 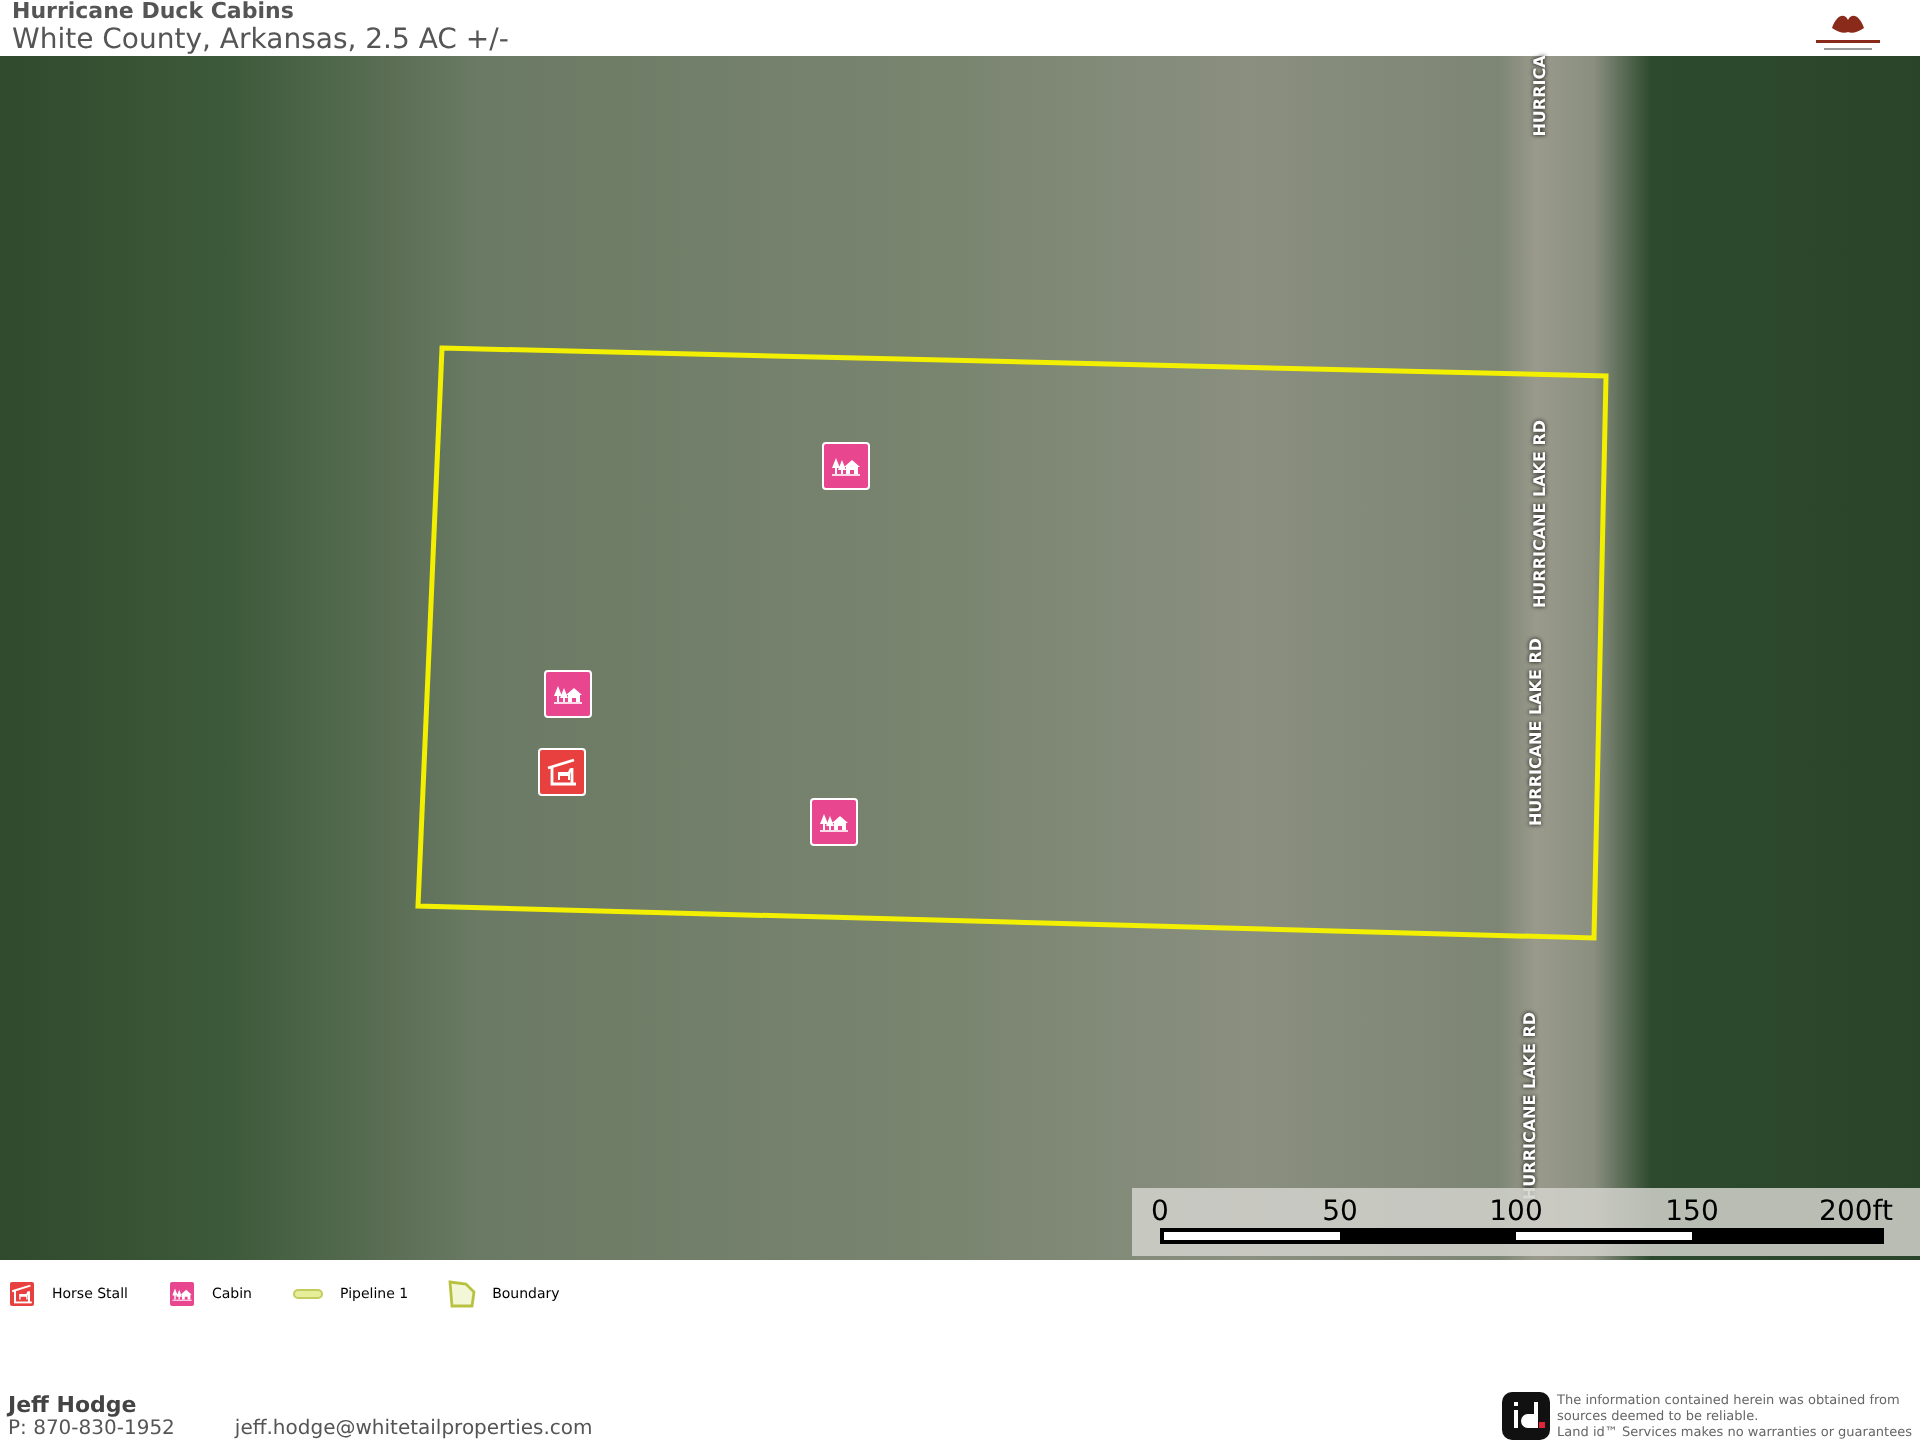 I want to click on horse-stall-marker, so click(x=562, y=772).